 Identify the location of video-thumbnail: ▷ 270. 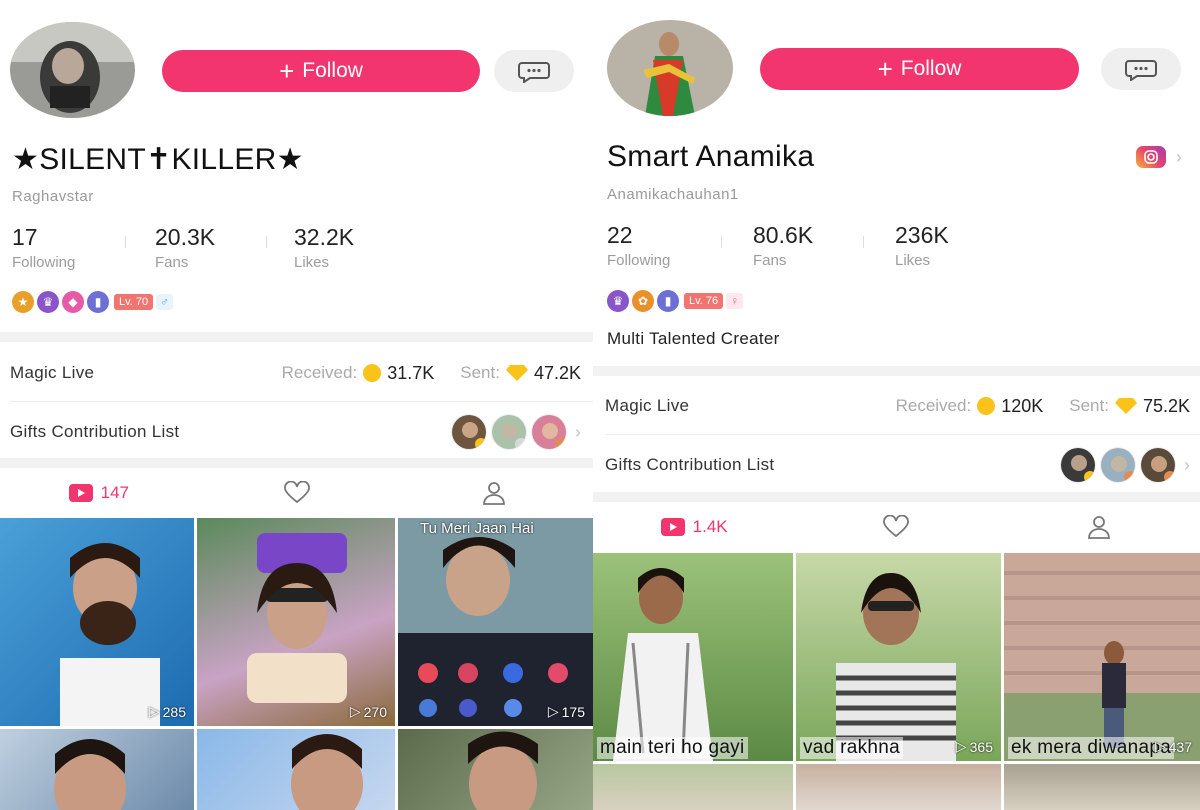
(296, 622).